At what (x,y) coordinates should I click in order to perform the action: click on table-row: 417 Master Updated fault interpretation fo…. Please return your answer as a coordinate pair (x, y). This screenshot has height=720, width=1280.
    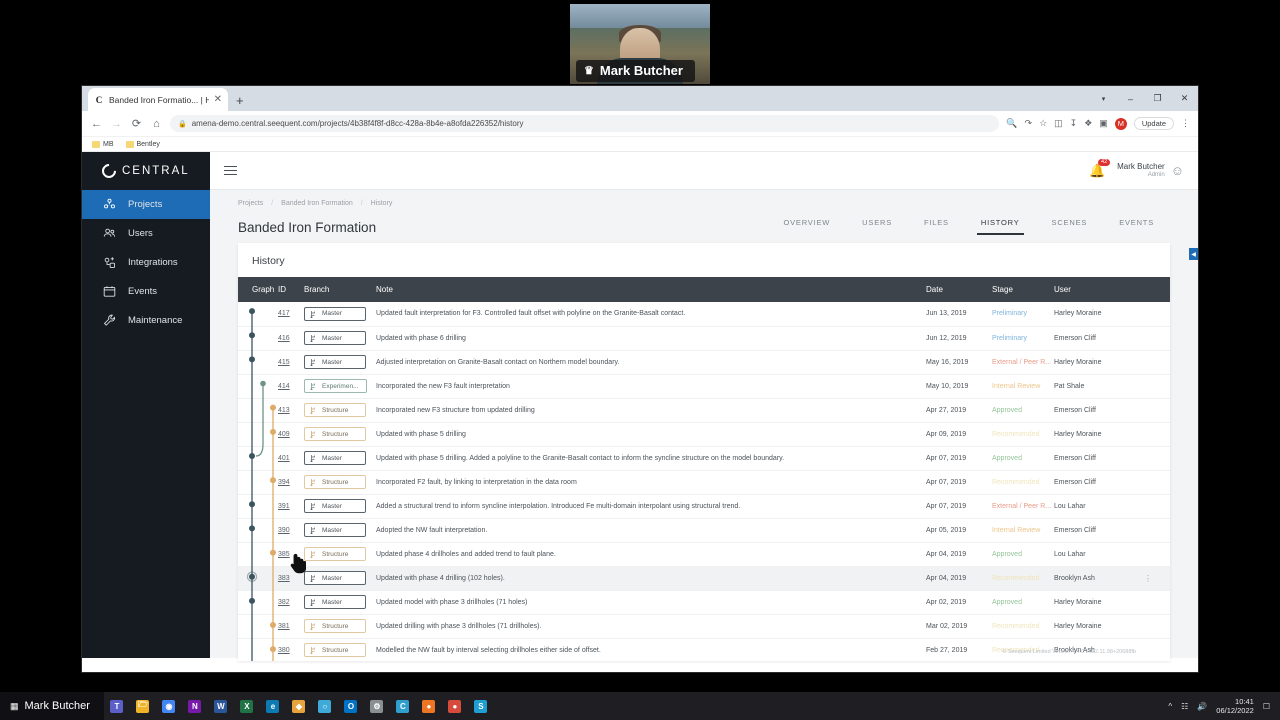
    Looking at the image, I should click on (704, 314).